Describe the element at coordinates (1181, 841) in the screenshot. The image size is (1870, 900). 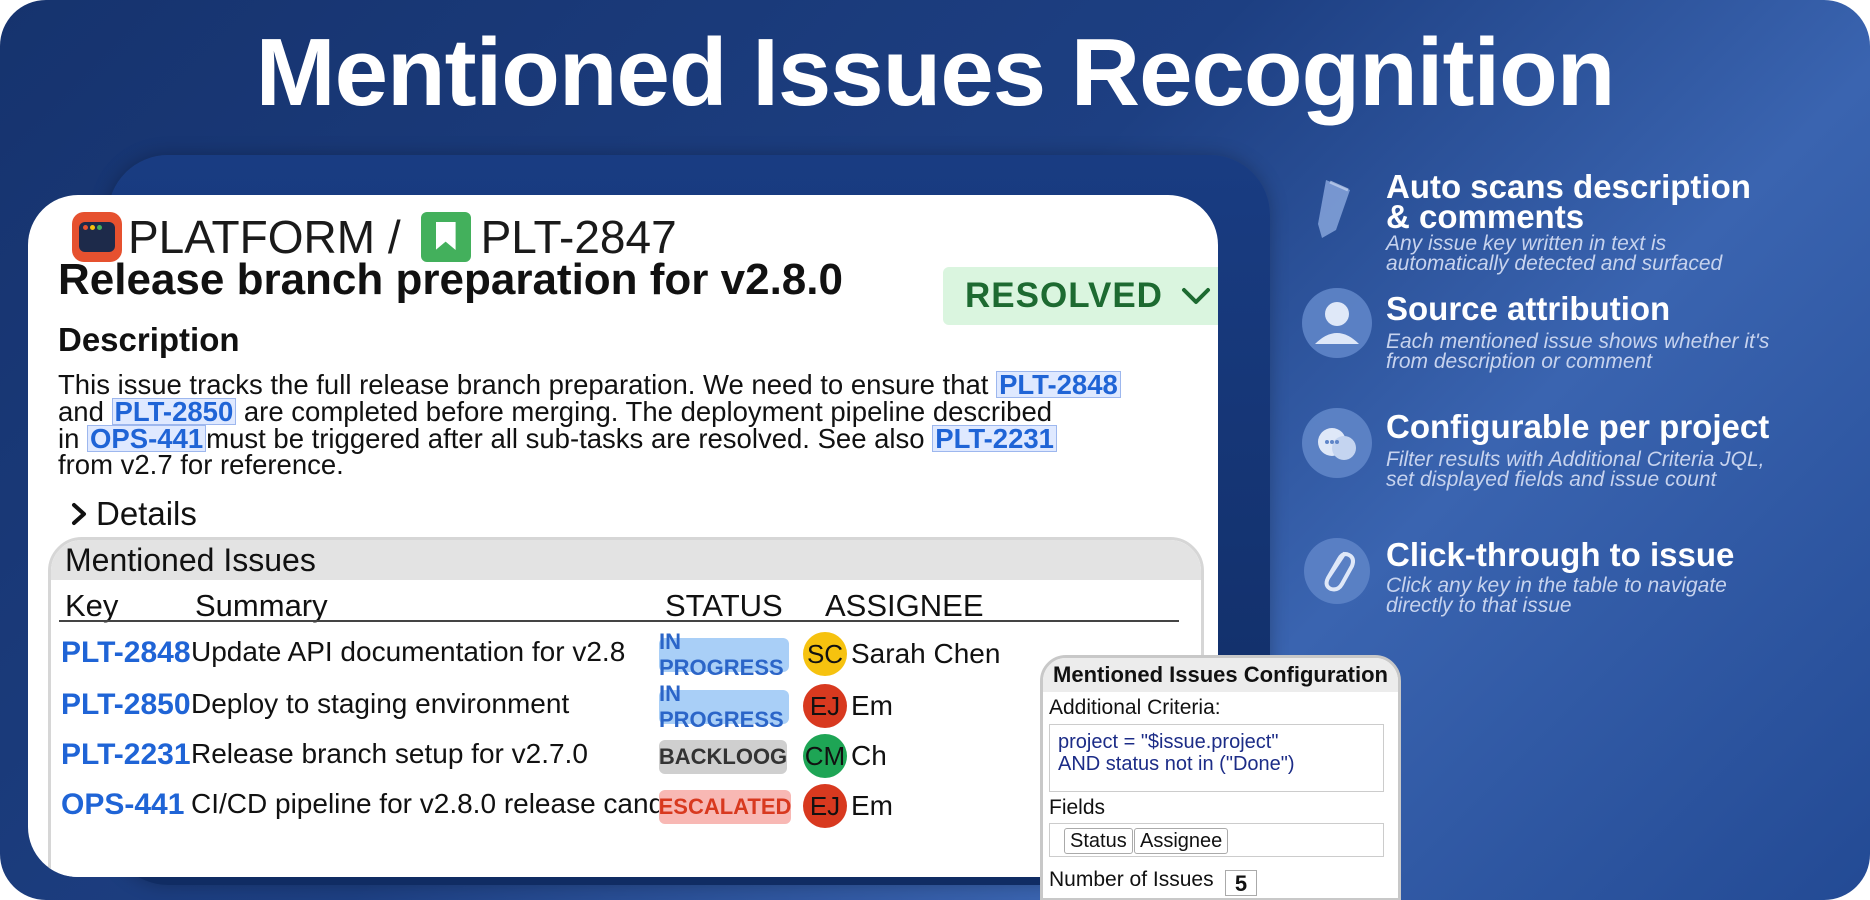
I see `field-chip-assignee: Assignee` at that location.